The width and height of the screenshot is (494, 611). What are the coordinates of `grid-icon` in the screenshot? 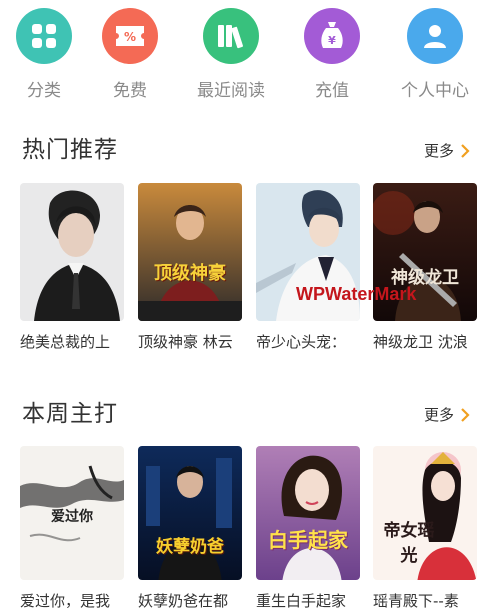 It's located at (44, 36).